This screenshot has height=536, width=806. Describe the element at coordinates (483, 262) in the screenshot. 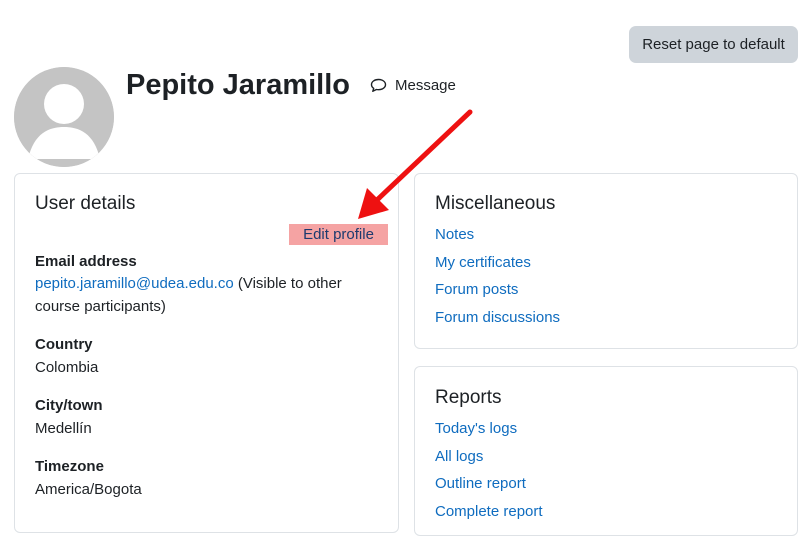

I see `my-certificates-link: My certificates` at that location.